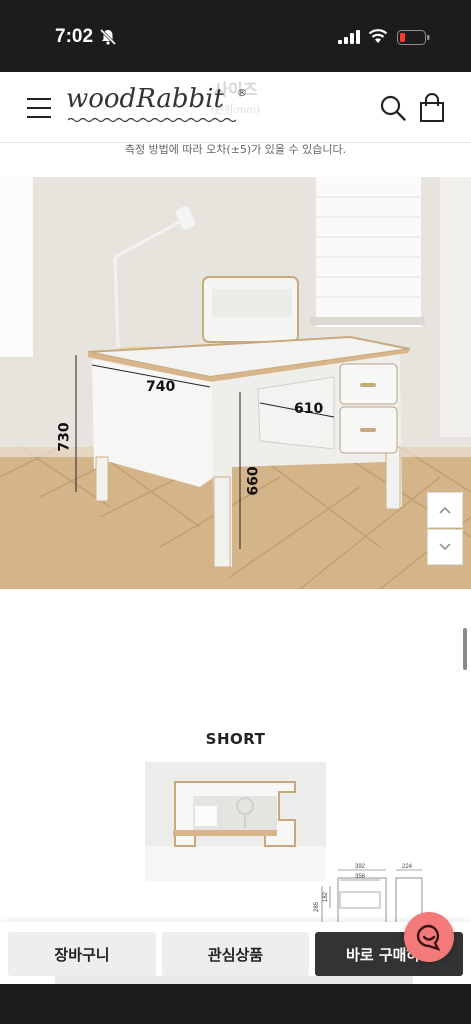 The image size is (471, 1024). Describe the element at coordinates (235, 1004) in the screenshot. I see `home-indicator-area` at that location.